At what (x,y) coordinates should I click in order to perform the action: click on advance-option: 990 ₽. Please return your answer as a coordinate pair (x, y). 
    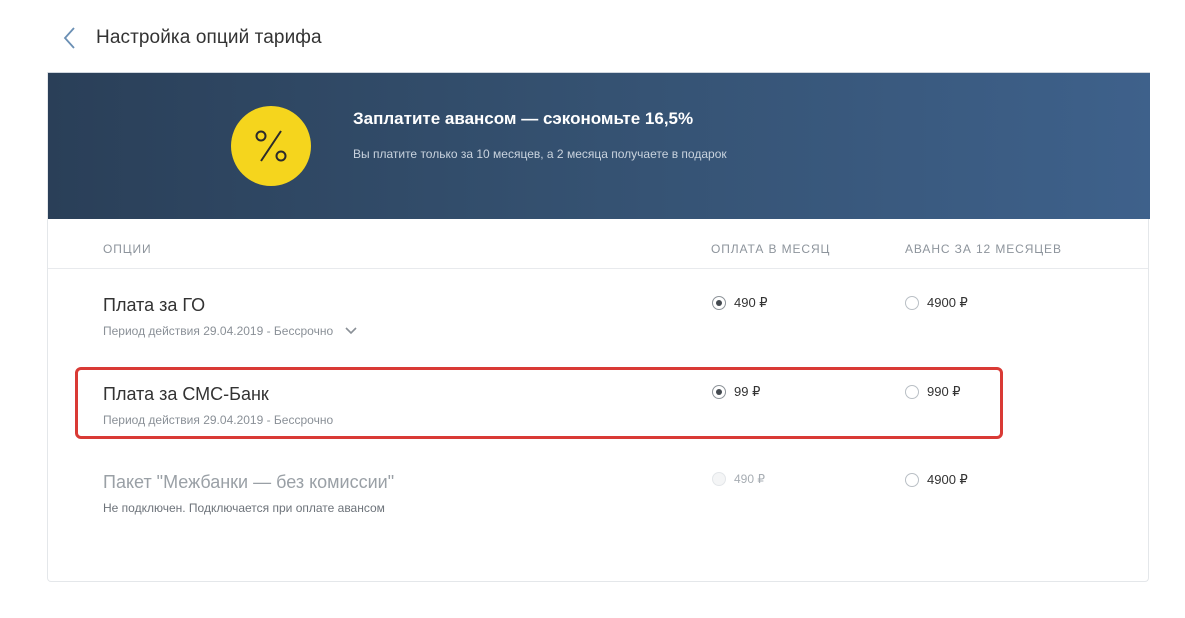
    Looking at the image, I should click on (933, 392).